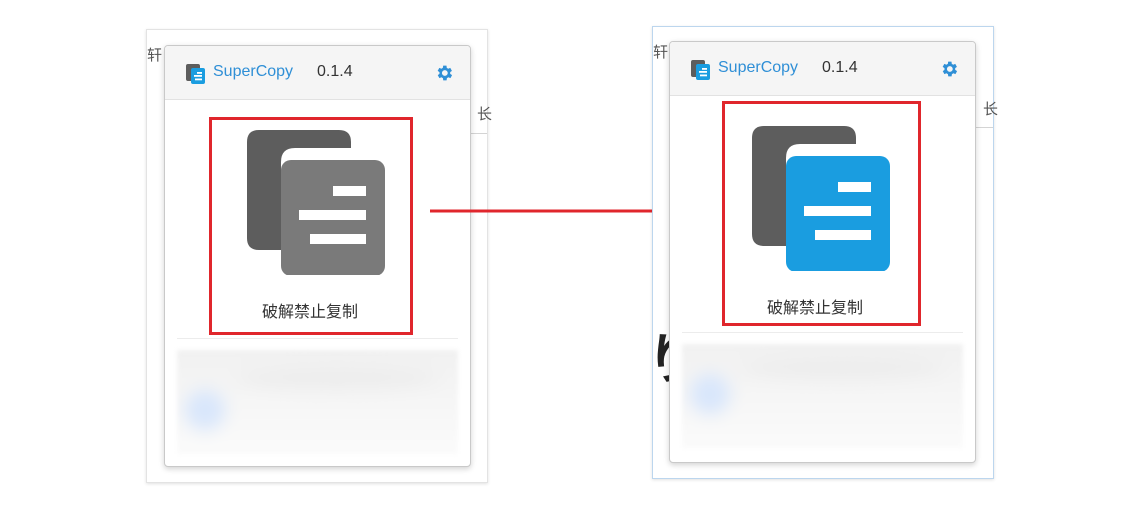 The height and width of the screenshot is (506, 1136). I want to click on highlight-box-after, so click(821, 213).